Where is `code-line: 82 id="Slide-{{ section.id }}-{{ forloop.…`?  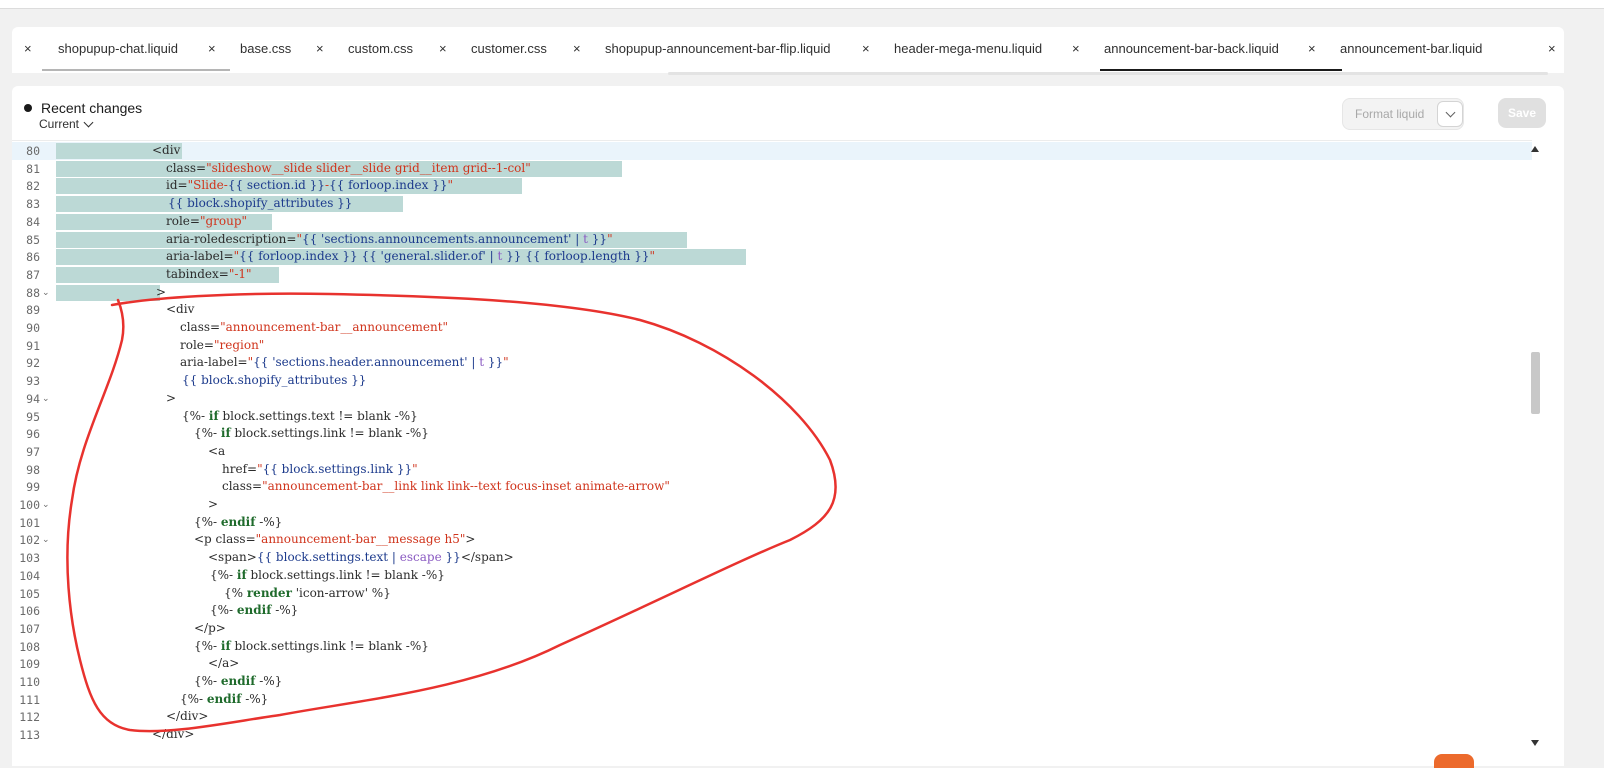
code-line: 82 id="Slide-{{ section.id }}-{{ forloop.… is located at coordinates (772, 186).